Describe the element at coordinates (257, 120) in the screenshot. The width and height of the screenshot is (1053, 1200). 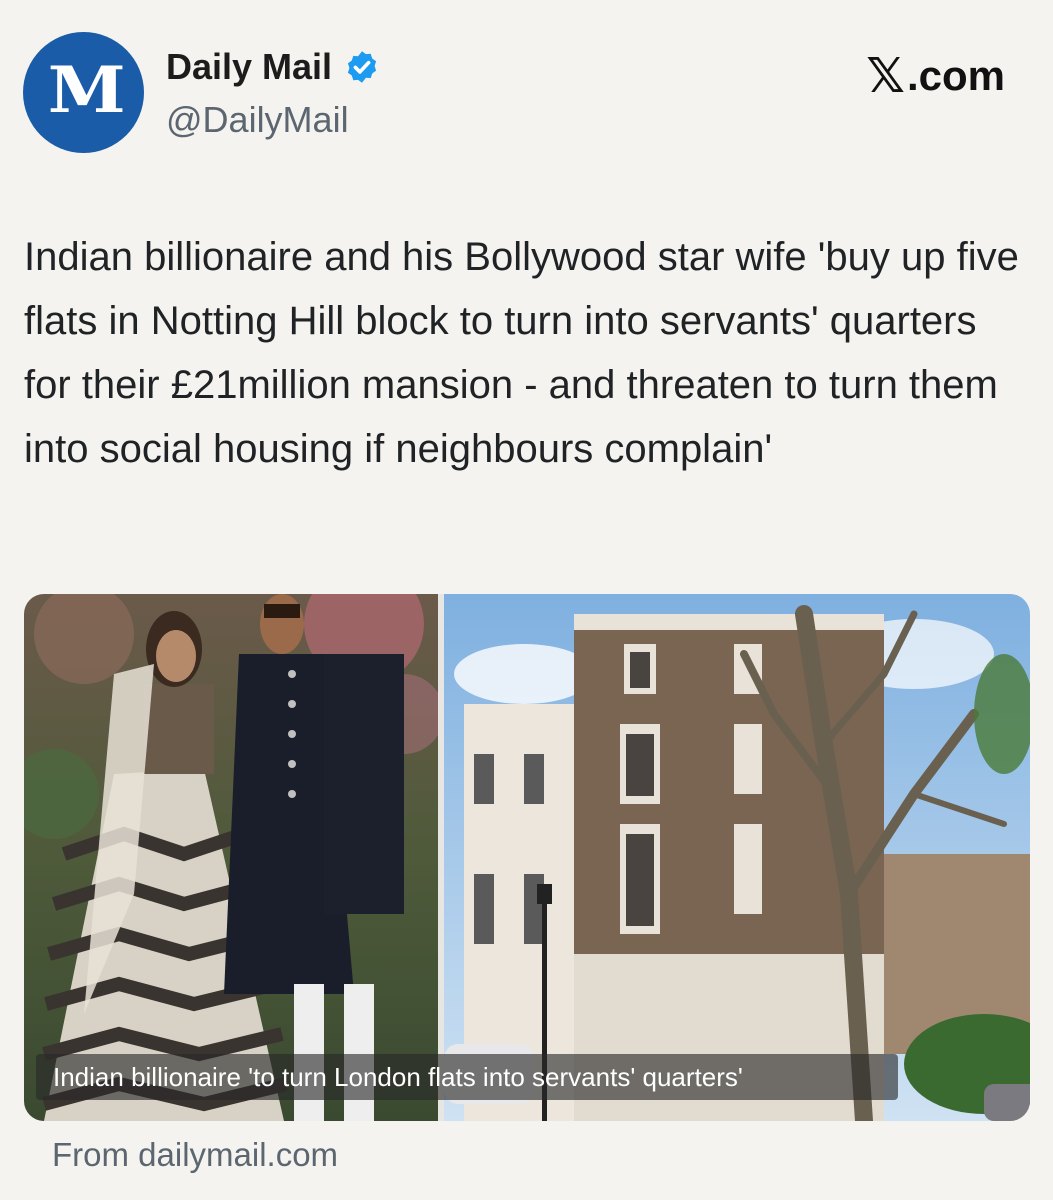
I see `account-handle: @DailyMail` at that location.